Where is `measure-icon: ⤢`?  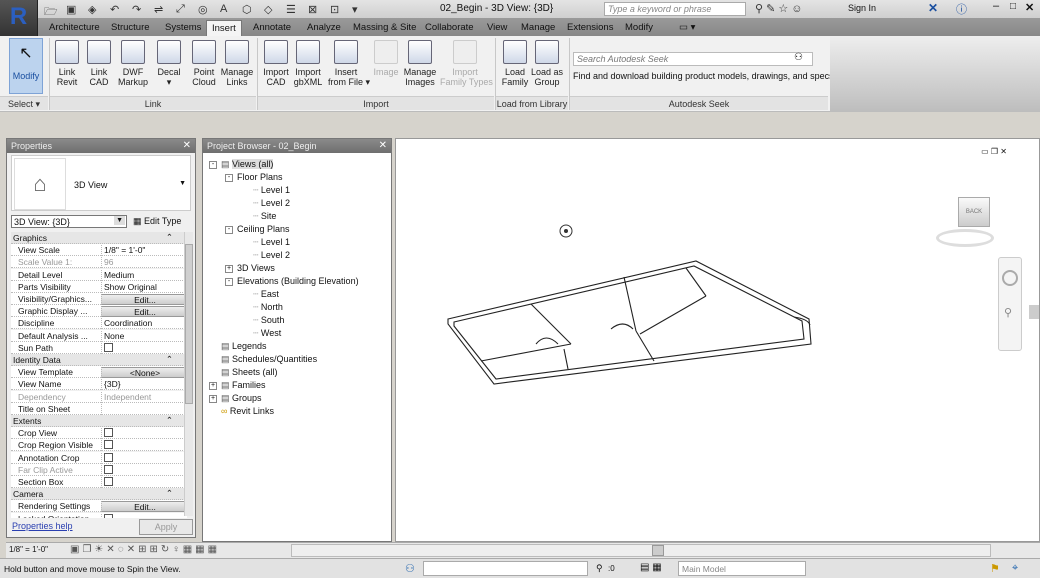 measure-icon: ⤢ is located at coordinates (180, 9).